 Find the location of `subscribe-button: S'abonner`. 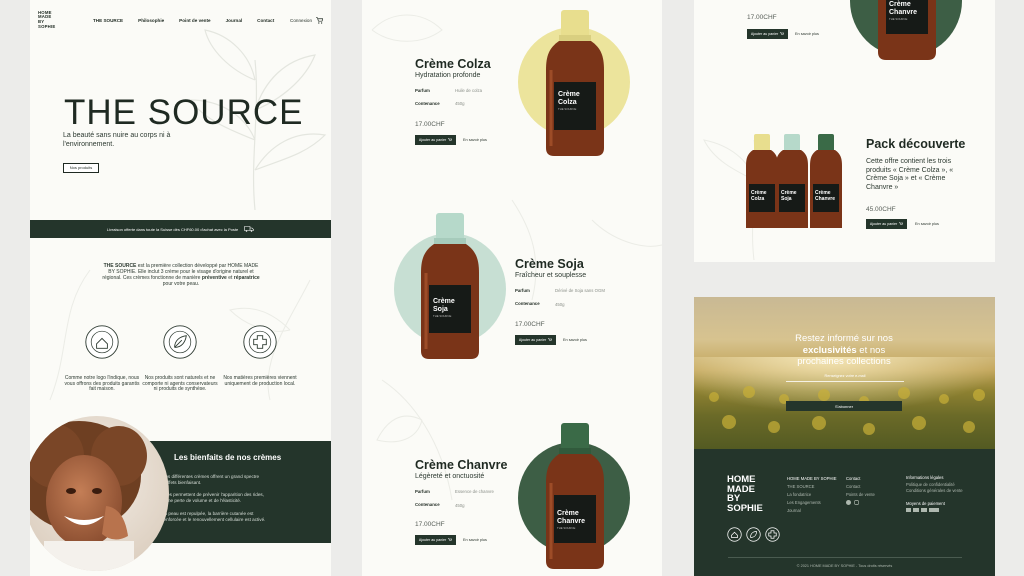

subscribe-button: S'abonner is located at coordinates (844, 406).